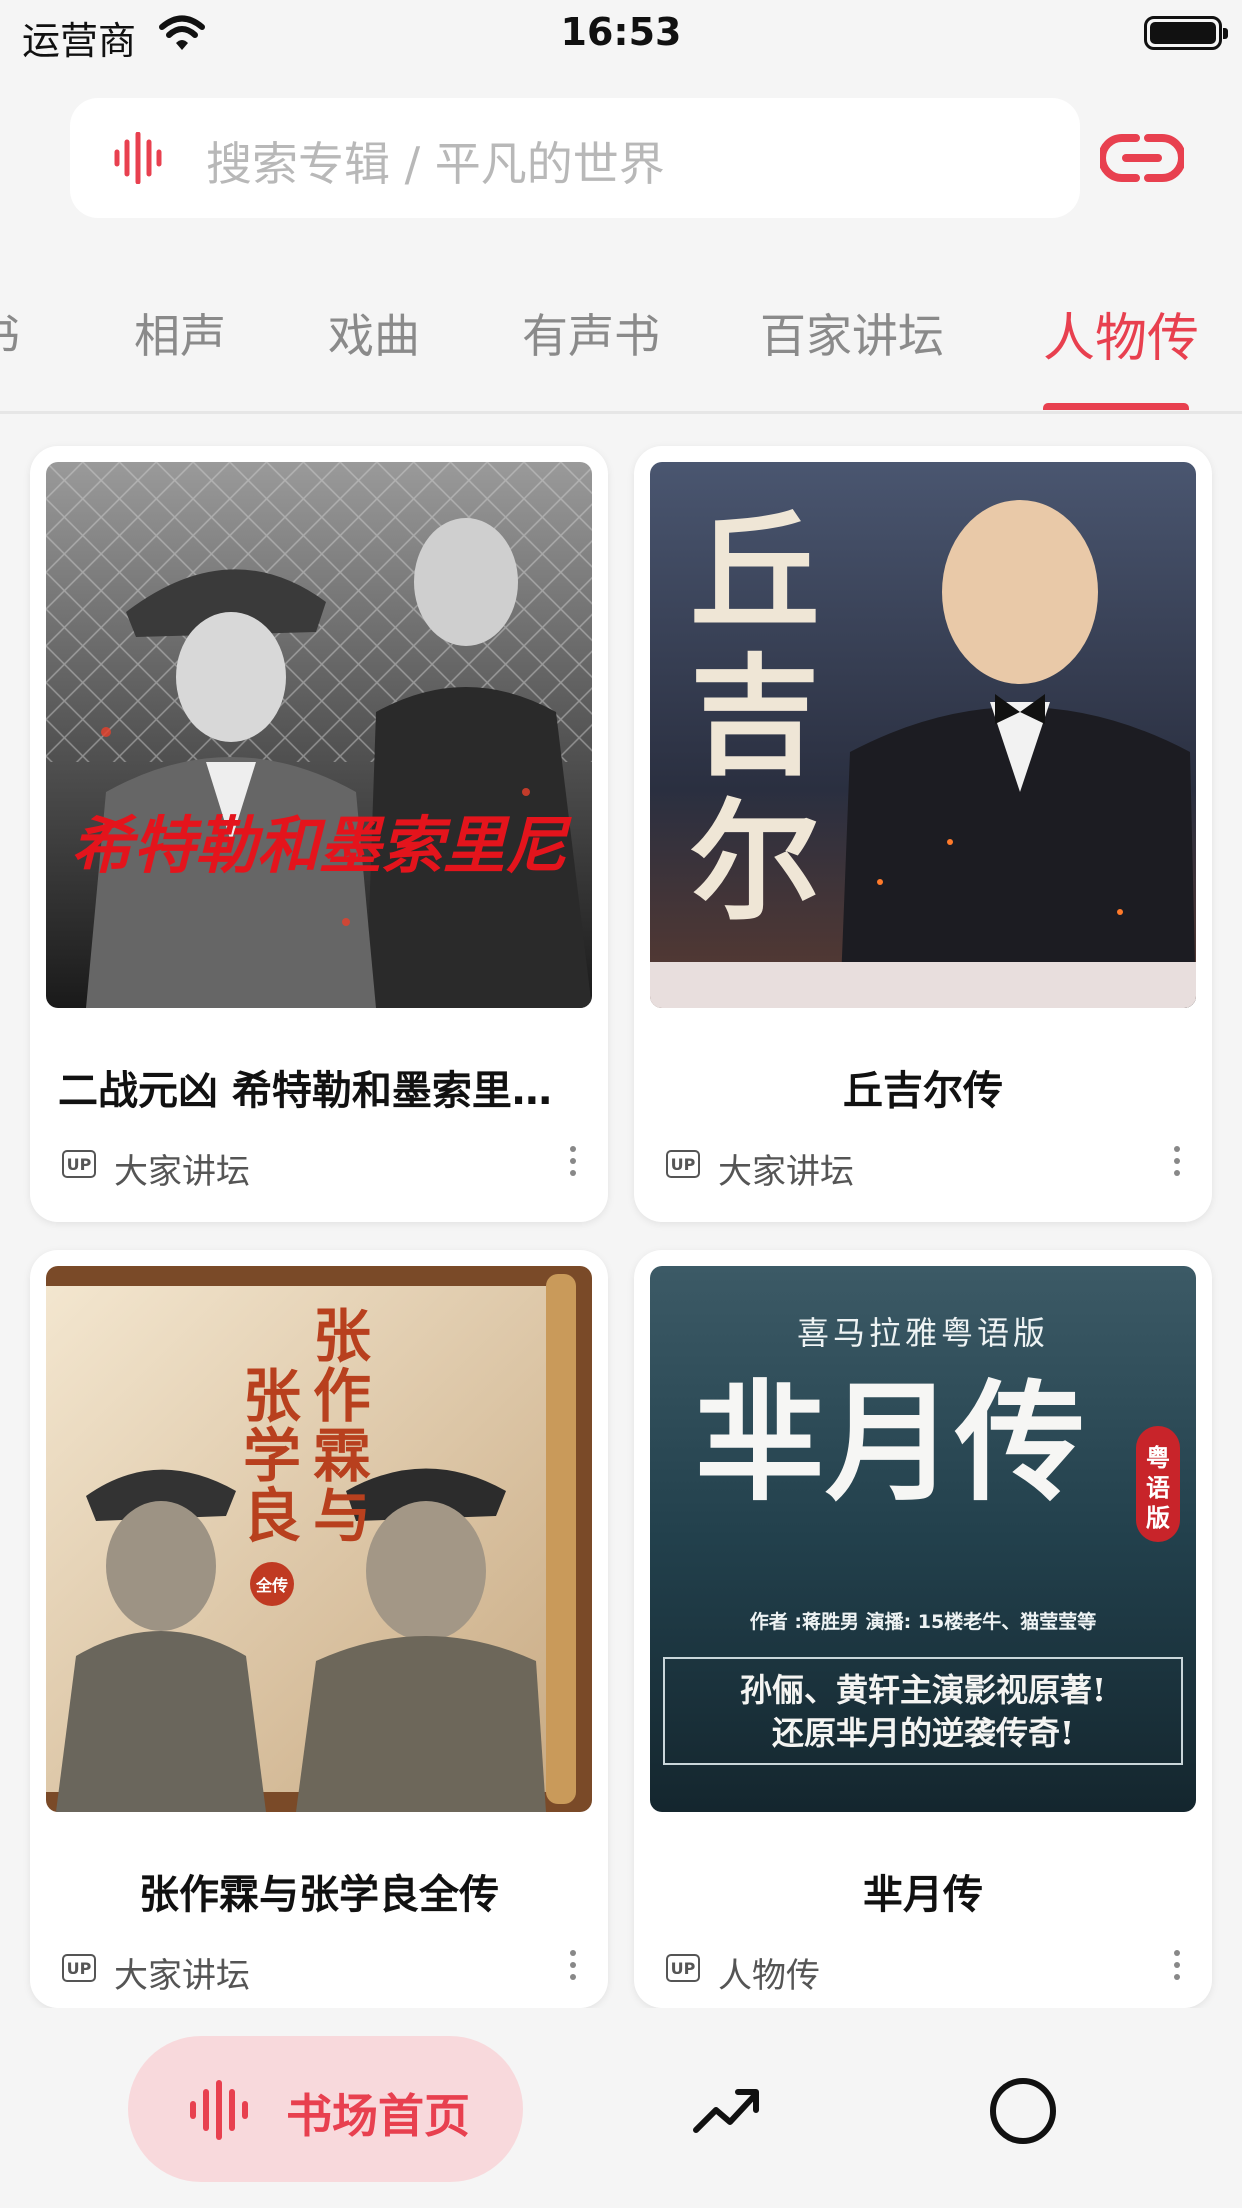 This screenshot has width=1242, height=2208. What do you see at coordinates (755, 571) in the screenshot?
I see `cover-2-char-1: 丘` at bounding box center [755, 571].